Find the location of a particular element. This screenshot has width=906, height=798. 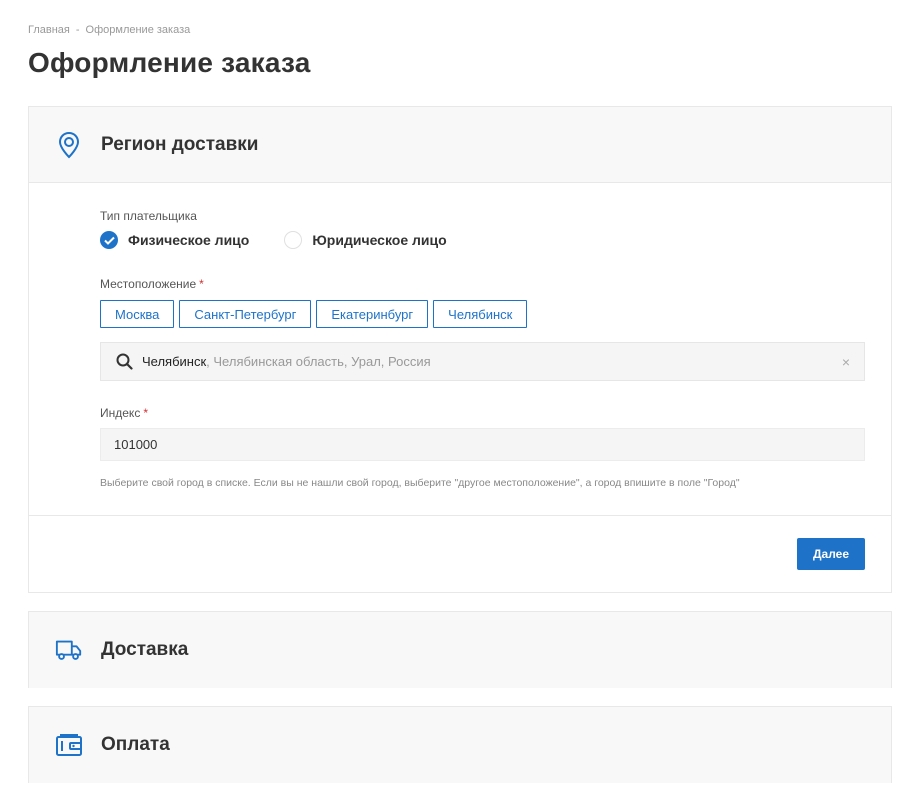

payer-type-legal-radio: Юридическое лицо is located at coordinates (365, 240).